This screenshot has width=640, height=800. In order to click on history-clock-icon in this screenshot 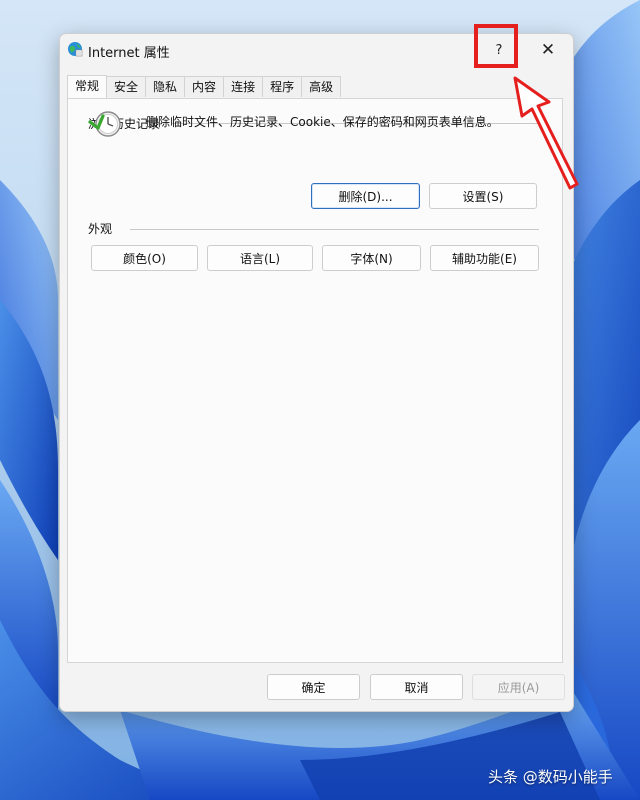, I will do `click(104, 124)`.